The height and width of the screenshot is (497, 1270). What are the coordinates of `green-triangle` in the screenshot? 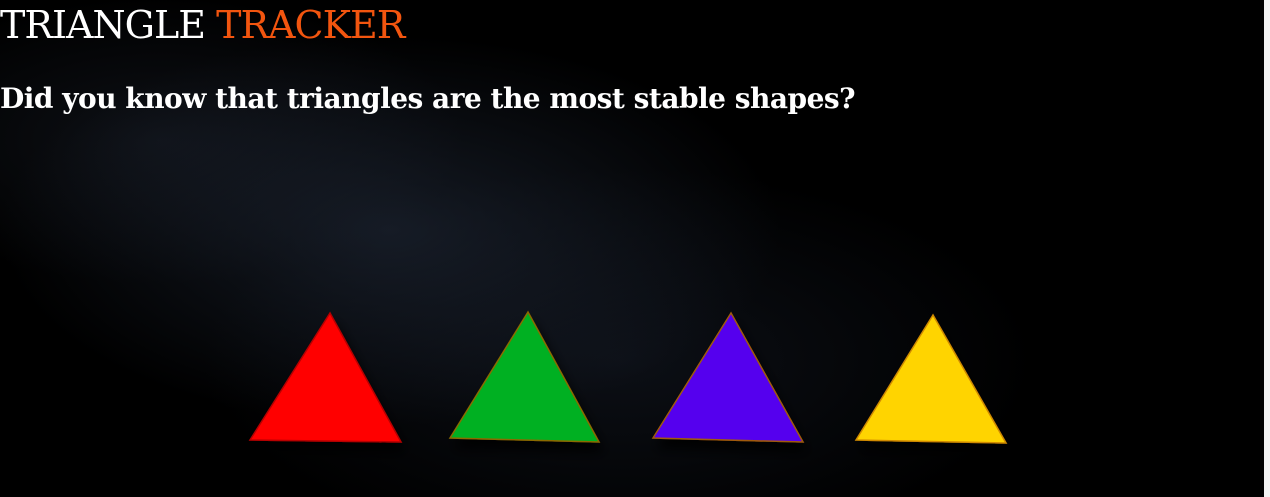 It's located at (524, 376).